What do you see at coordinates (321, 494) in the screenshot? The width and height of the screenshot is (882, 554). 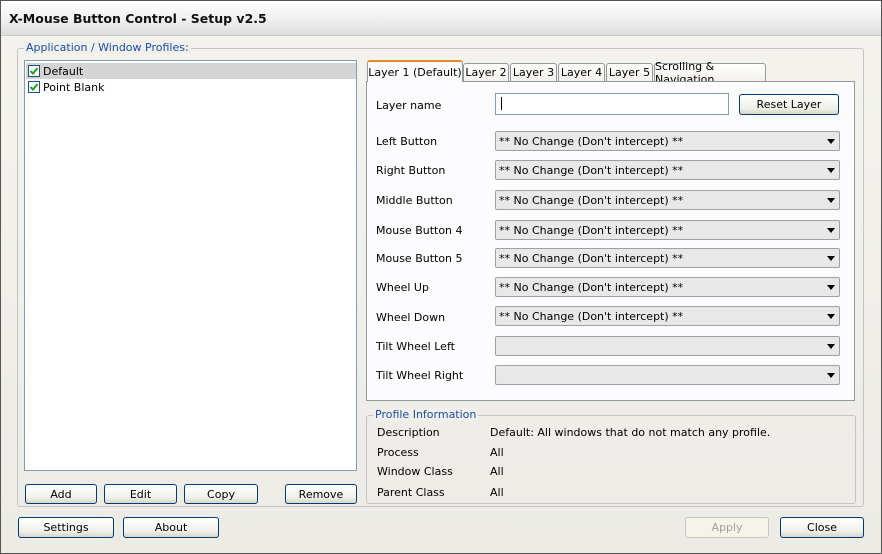 I see `remove-button: Remove` at bounding box center [321, 494].